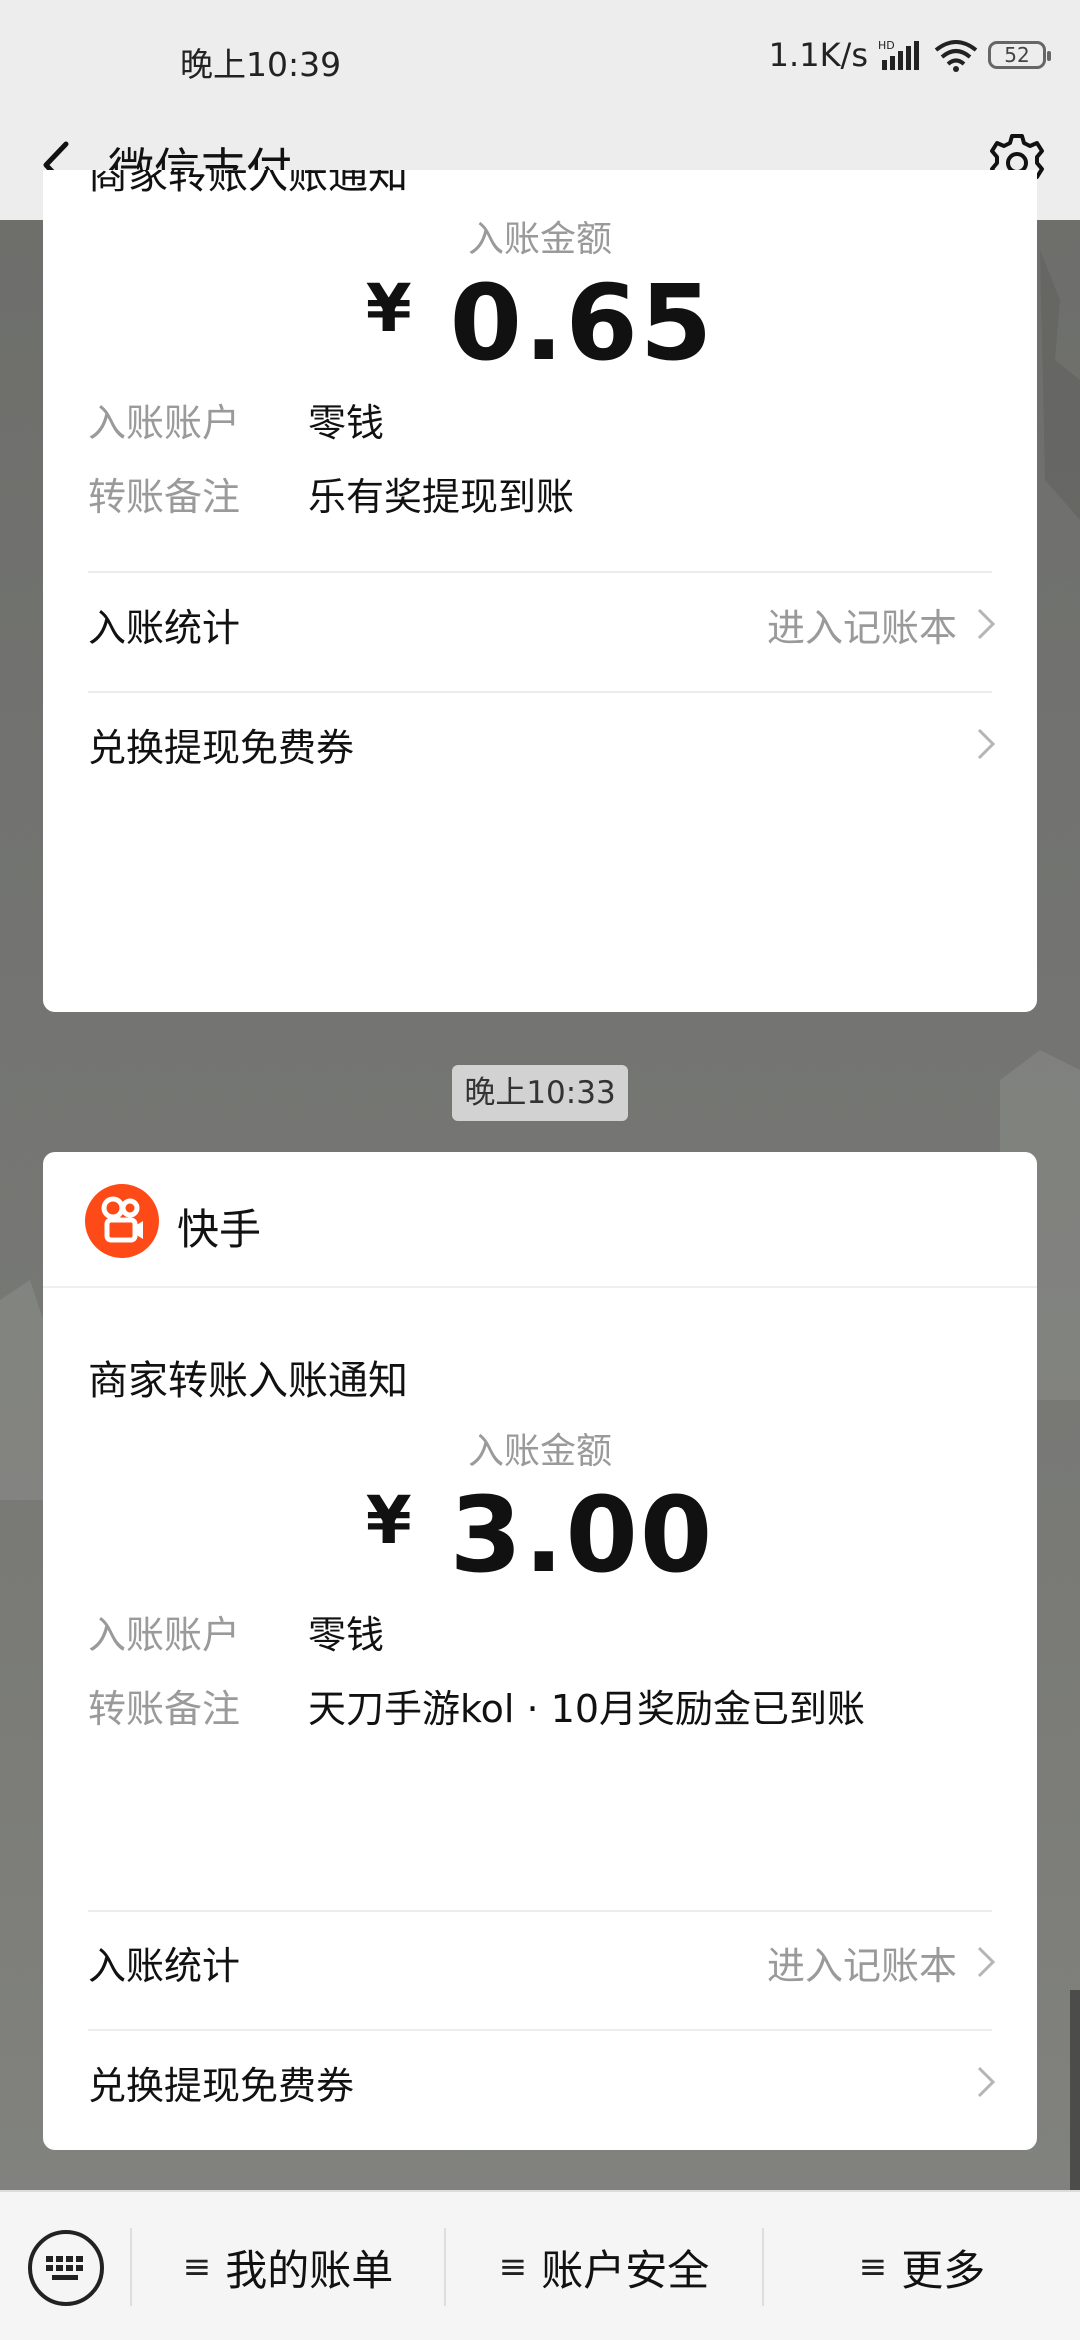  What do you see at coordinates (956, 56) in the screenshot?
I see `wifi-icon` at bounding box center [956, 56].